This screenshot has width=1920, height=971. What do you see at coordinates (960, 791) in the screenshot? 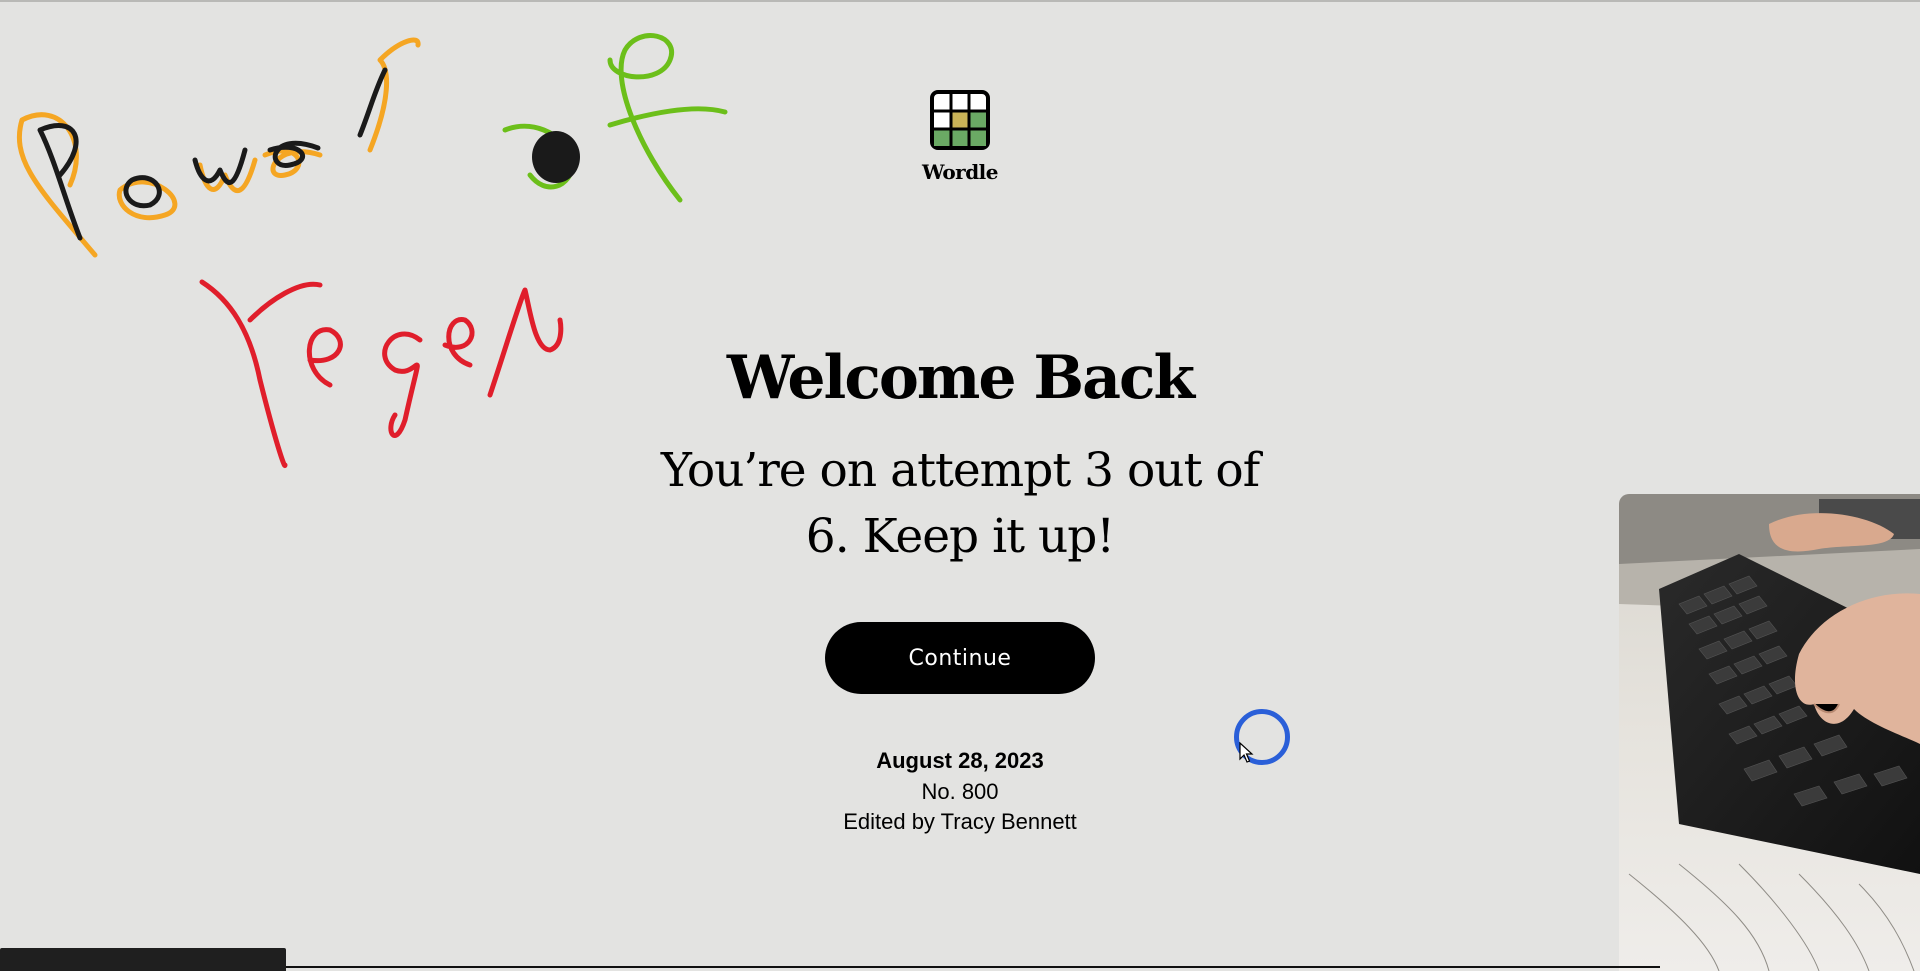
I see `puzzle-number: No. 800` at bounding box center [960, 791].